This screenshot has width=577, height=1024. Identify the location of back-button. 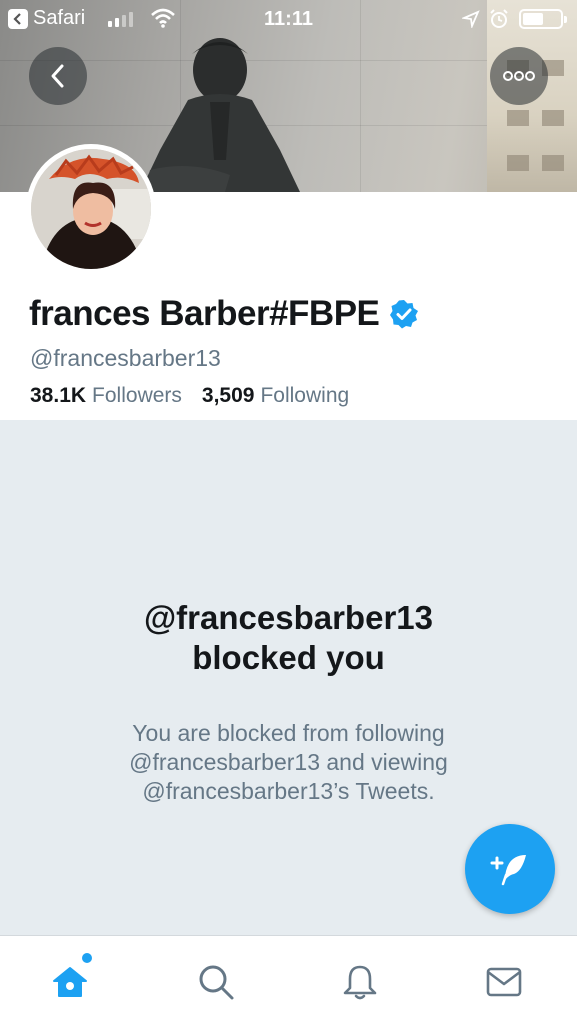
(58, 76).